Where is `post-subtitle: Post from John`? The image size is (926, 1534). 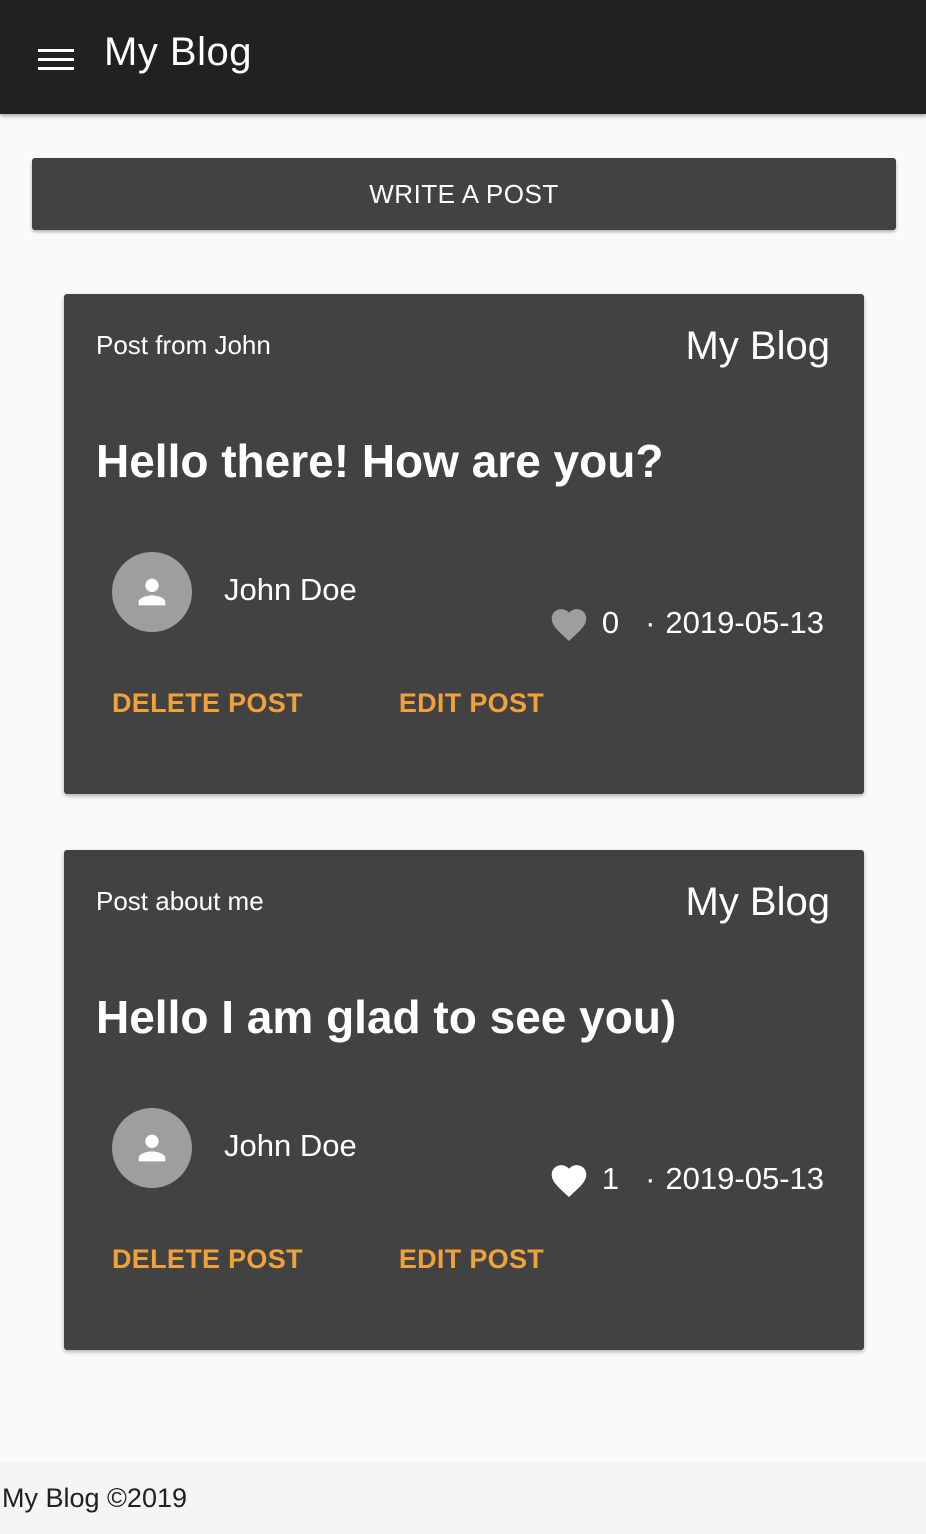 post-subtitle: Post from John is located at coordinates (183, 345).